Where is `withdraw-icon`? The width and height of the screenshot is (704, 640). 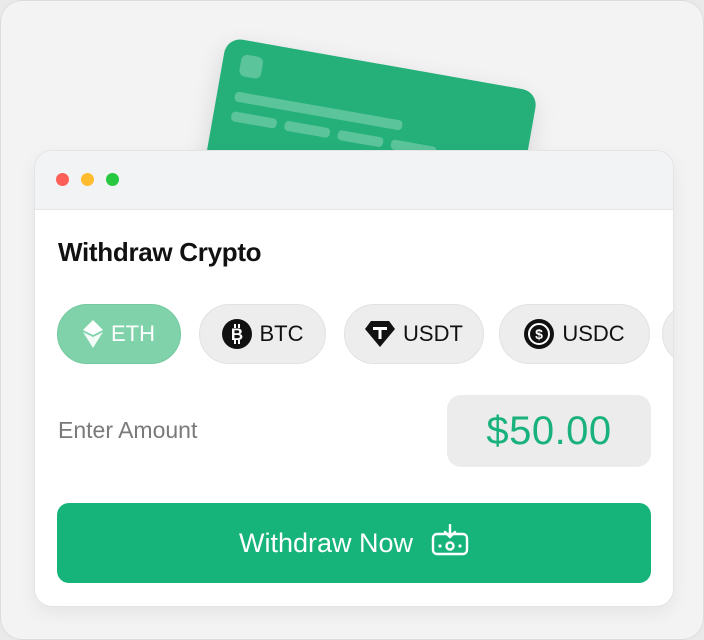
withdraw-icon is located at coordinates (450, 543).